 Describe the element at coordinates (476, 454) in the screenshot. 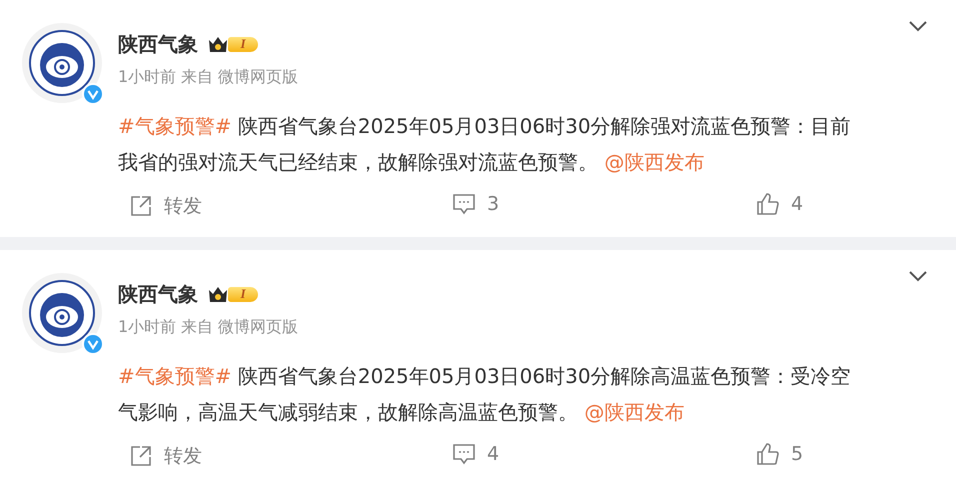

I see `comment-button: 4` at that location.